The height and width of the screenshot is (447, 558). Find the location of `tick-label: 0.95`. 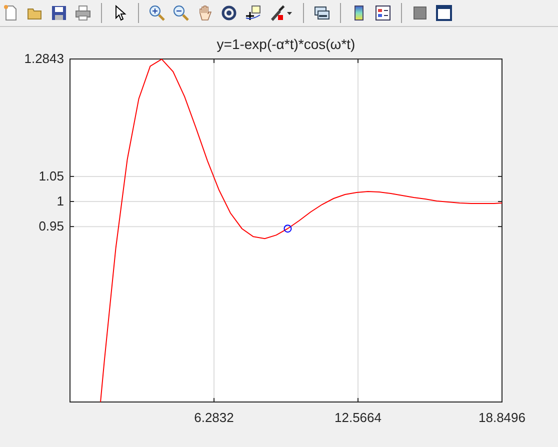

tick-label: 0.95 is located at coordinates (51, 226).